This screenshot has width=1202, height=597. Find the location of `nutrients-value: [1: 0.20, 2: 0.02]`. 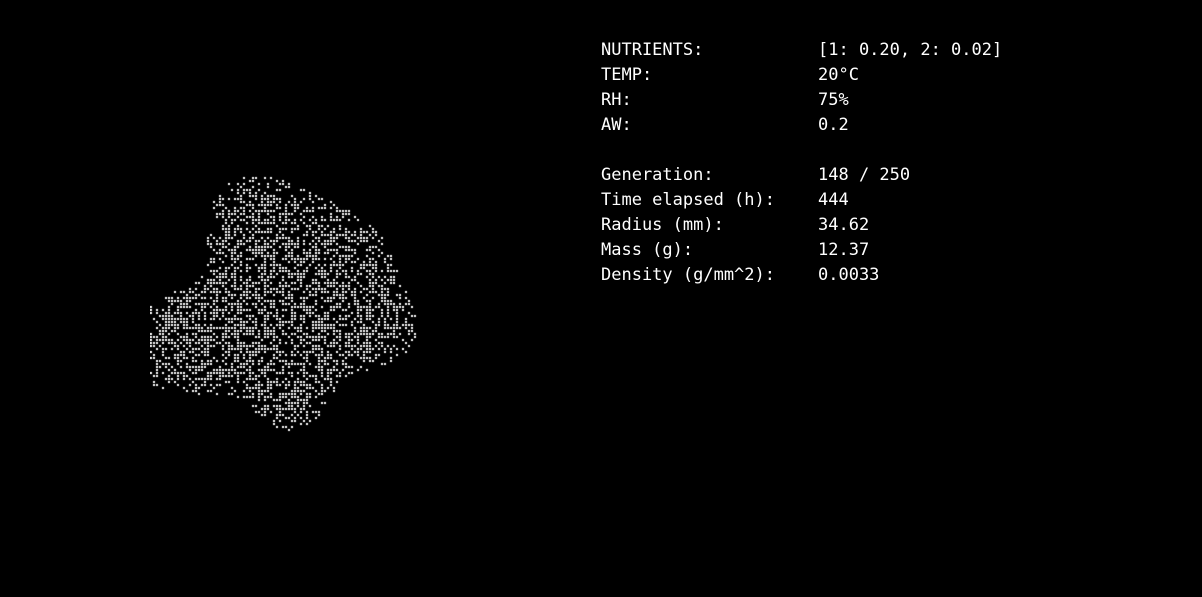

nutrients-value: [1: 0.20, 2: 0.02] is located at coordinates (910, 50).